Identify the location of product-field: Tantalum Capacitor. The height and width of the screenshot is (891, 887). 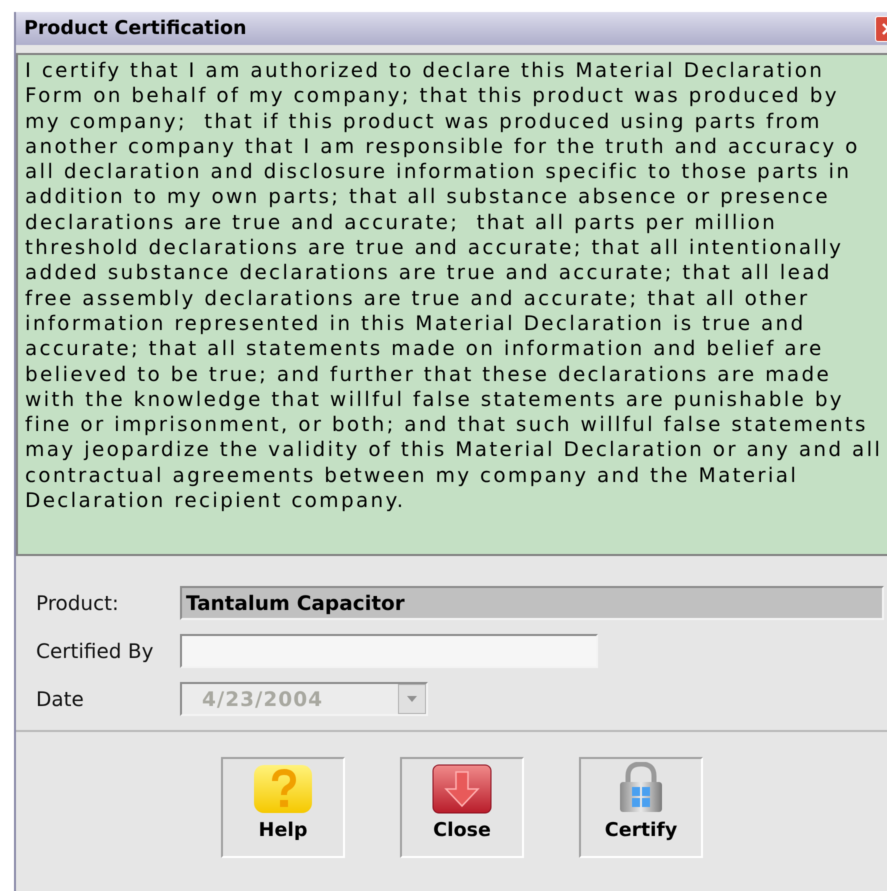
(532, 603).